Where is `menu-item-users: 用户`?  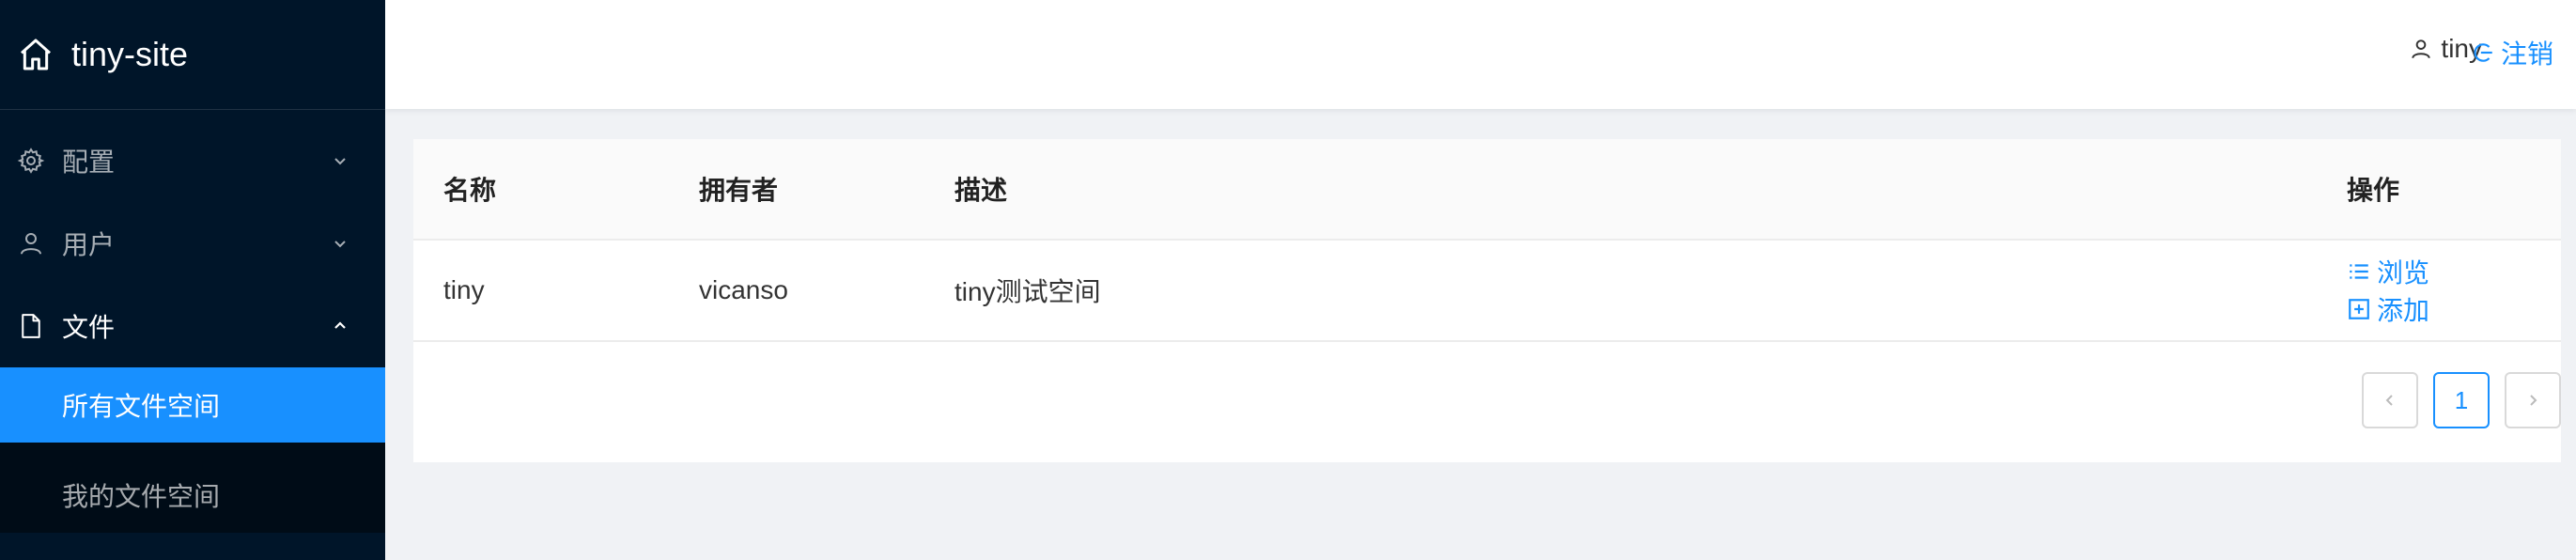
menu-item-users: 用户 is located at coordinates (192, 243).